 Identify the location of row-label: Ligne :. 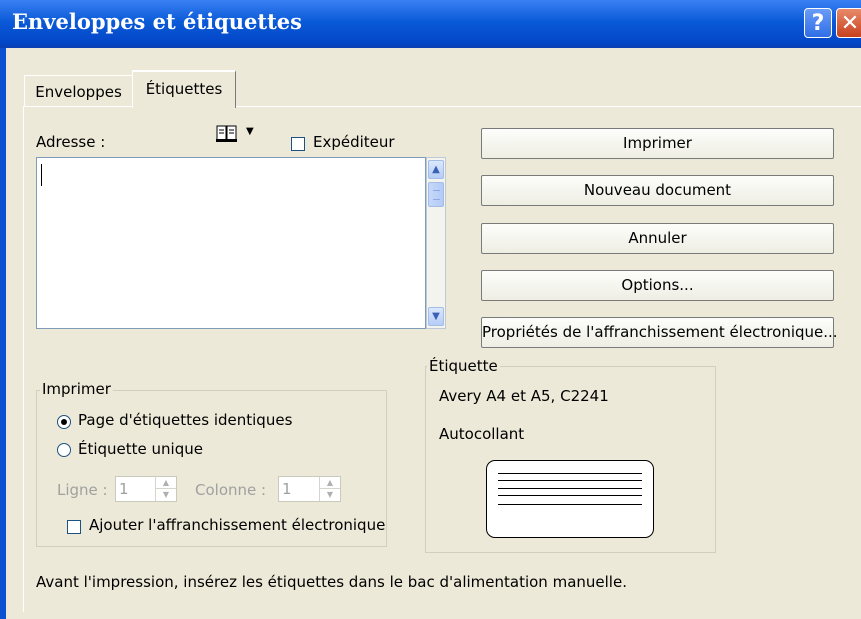
(82, 490).